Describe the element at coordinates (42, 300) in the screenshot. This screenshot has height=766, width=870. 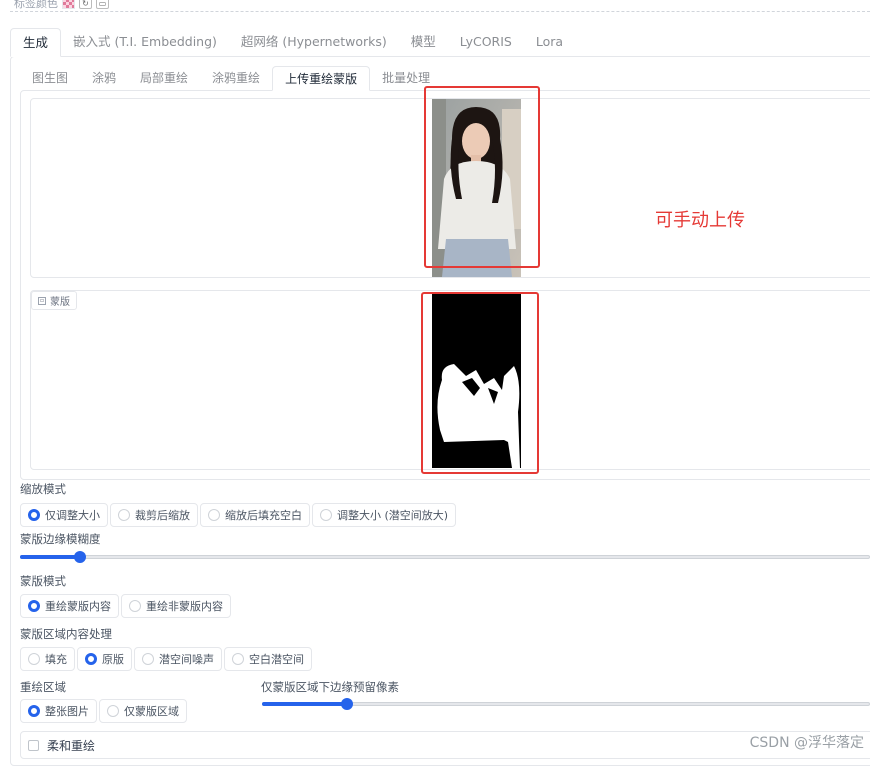
I see `image-icon: ▫` at that location.